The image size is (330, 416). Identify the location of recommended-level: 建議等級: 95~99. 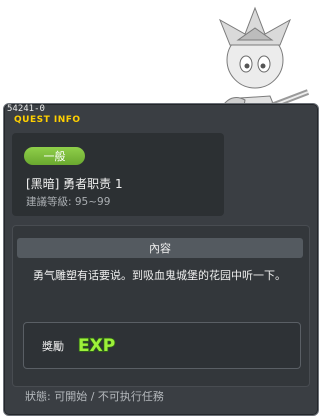
(68, 202).